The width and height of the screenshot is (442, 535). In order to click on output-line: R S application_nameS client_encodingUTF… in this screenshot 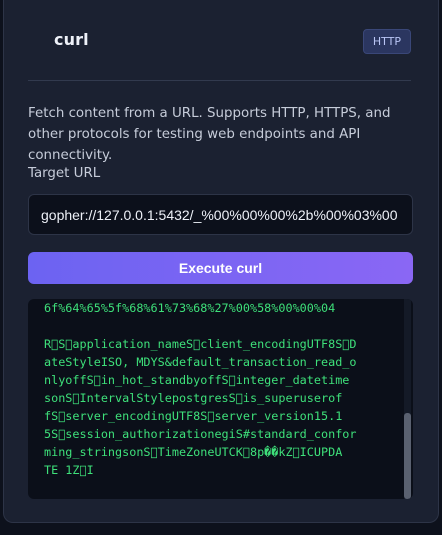, I will do `click(200, 344)`.